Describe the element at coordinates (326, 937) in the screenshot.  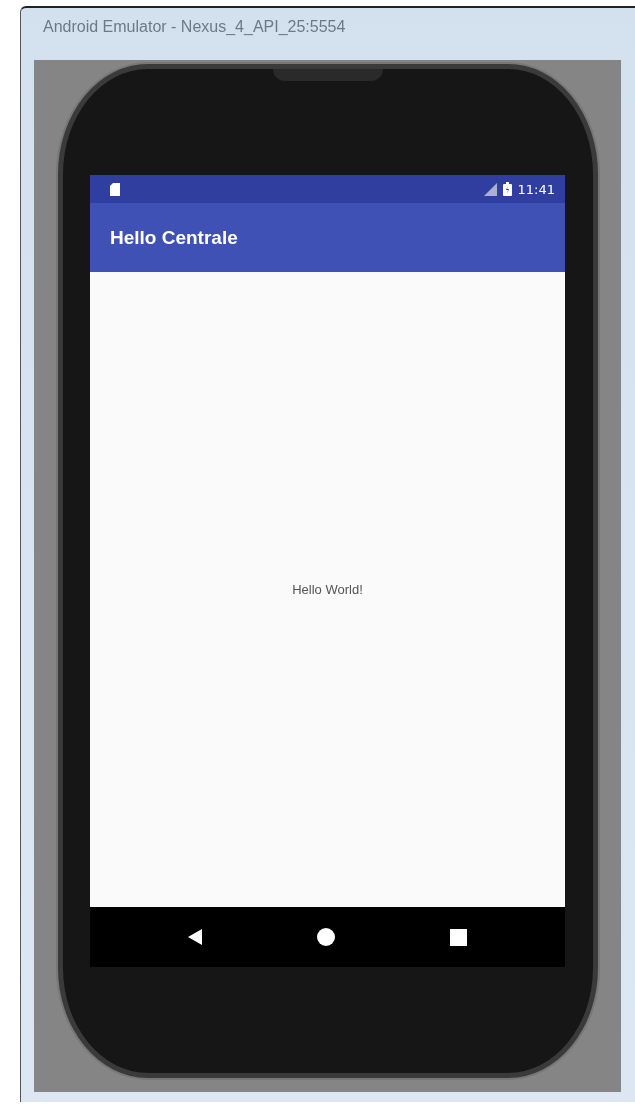
I see `home-icon` at that location.